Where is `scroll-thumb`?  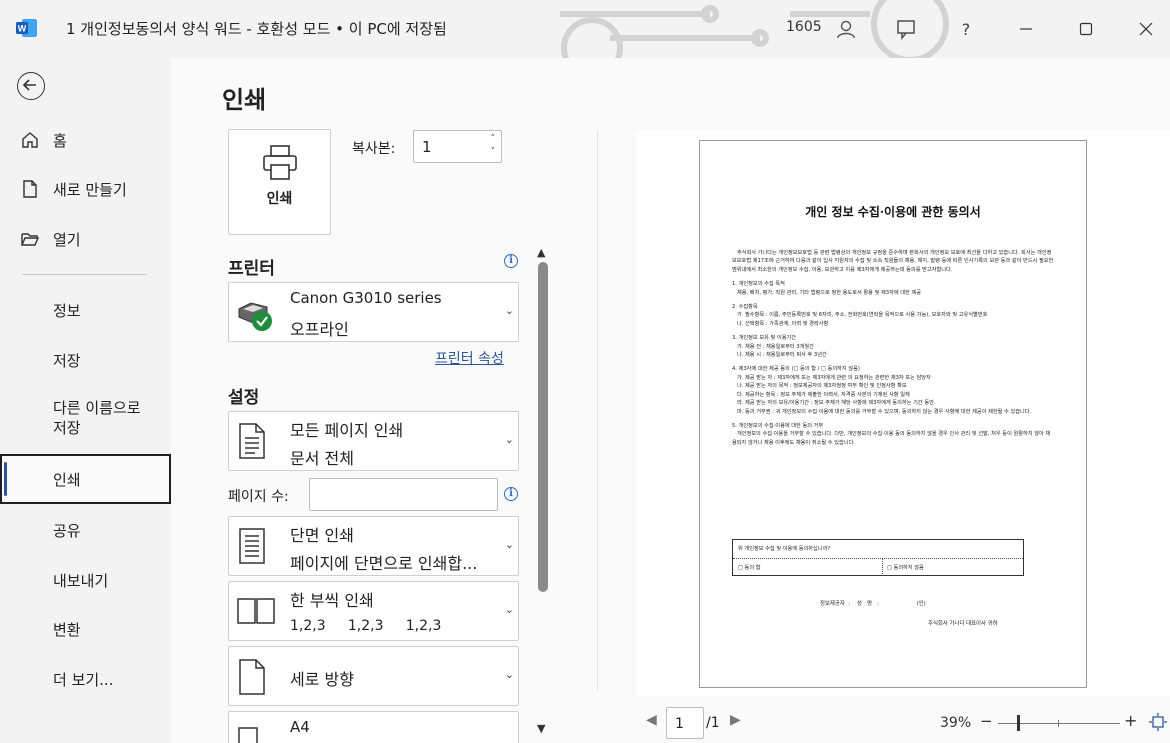
scroll-thumb is located at coordinates (543, 427).